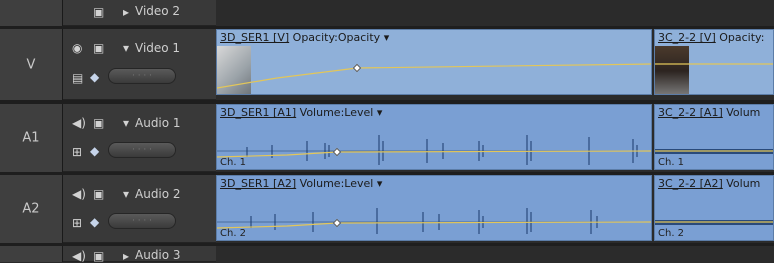  I want to click on clip: 3C_2-2 [V] Opacity:, so click(714, 62).